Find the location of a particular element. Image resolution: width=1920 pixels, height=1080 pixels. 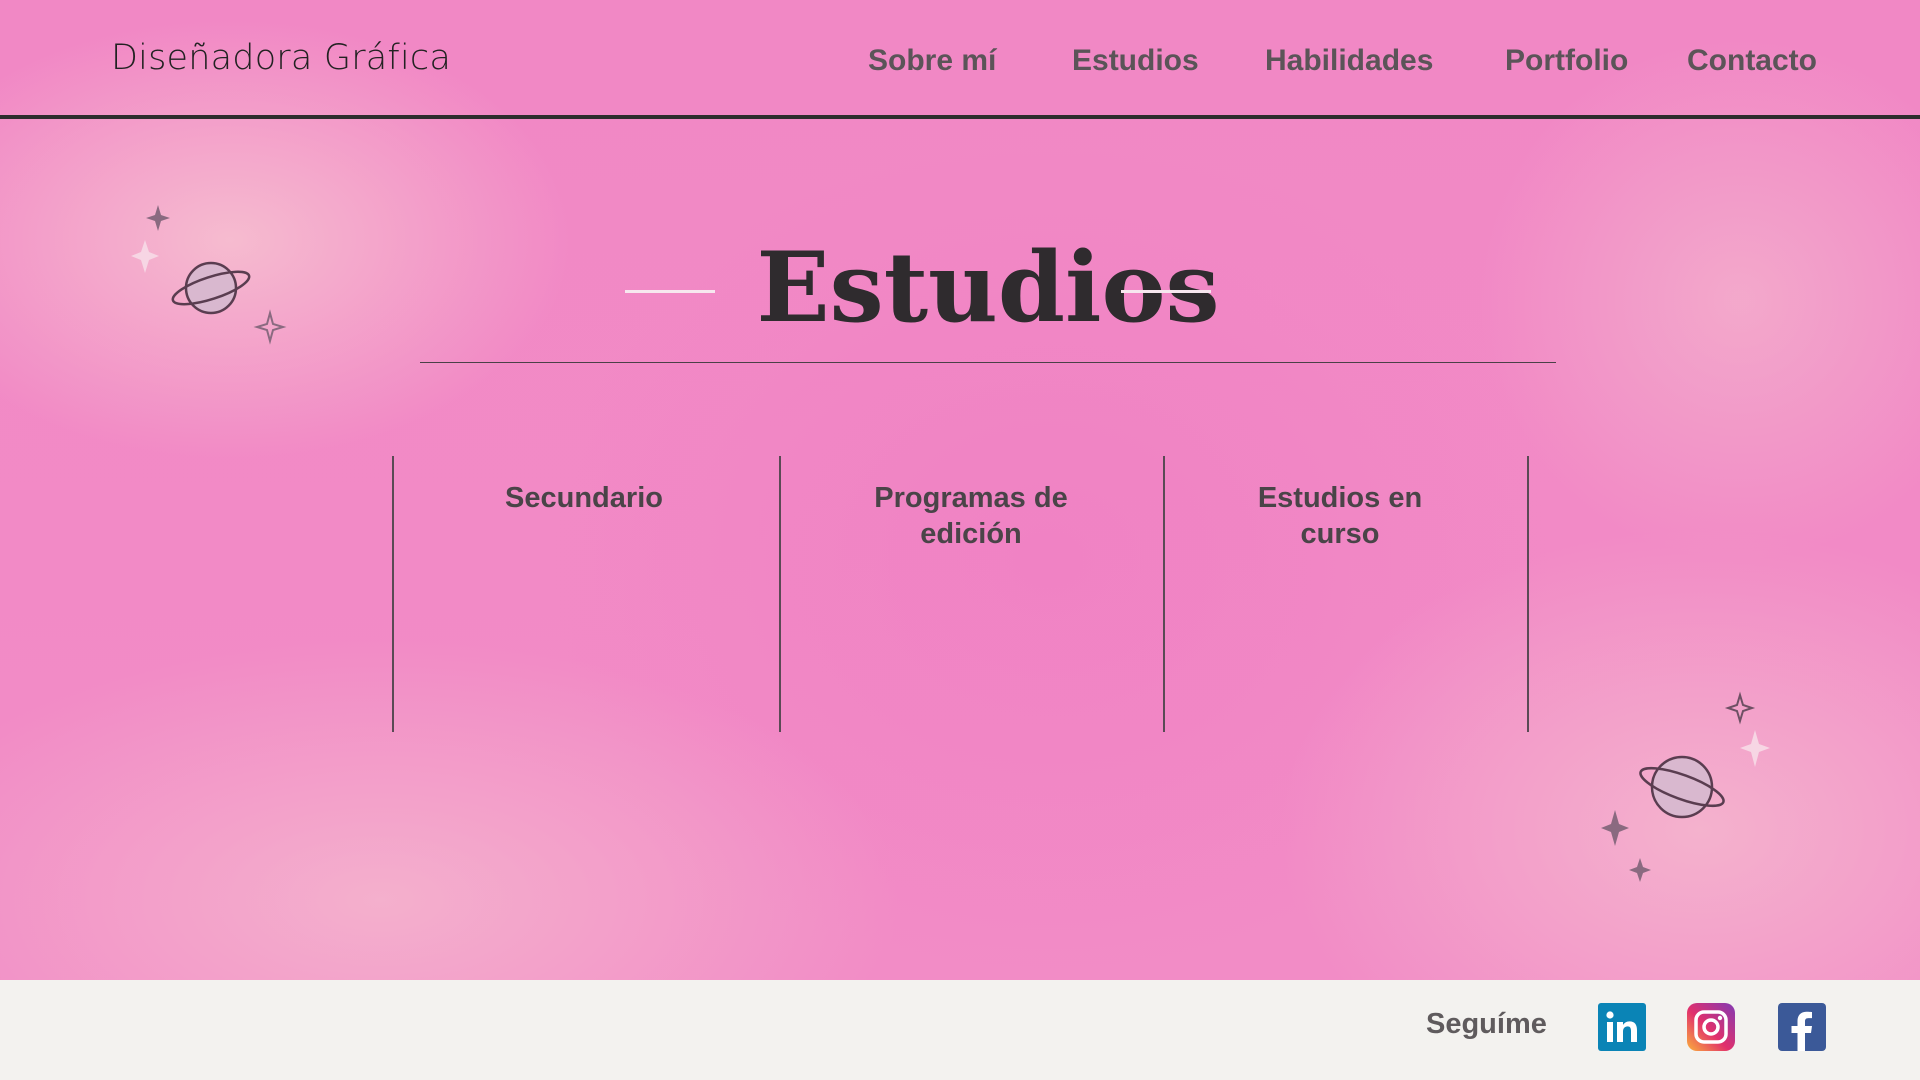

linkedin-icon is located at coordinates (1622, 1027).